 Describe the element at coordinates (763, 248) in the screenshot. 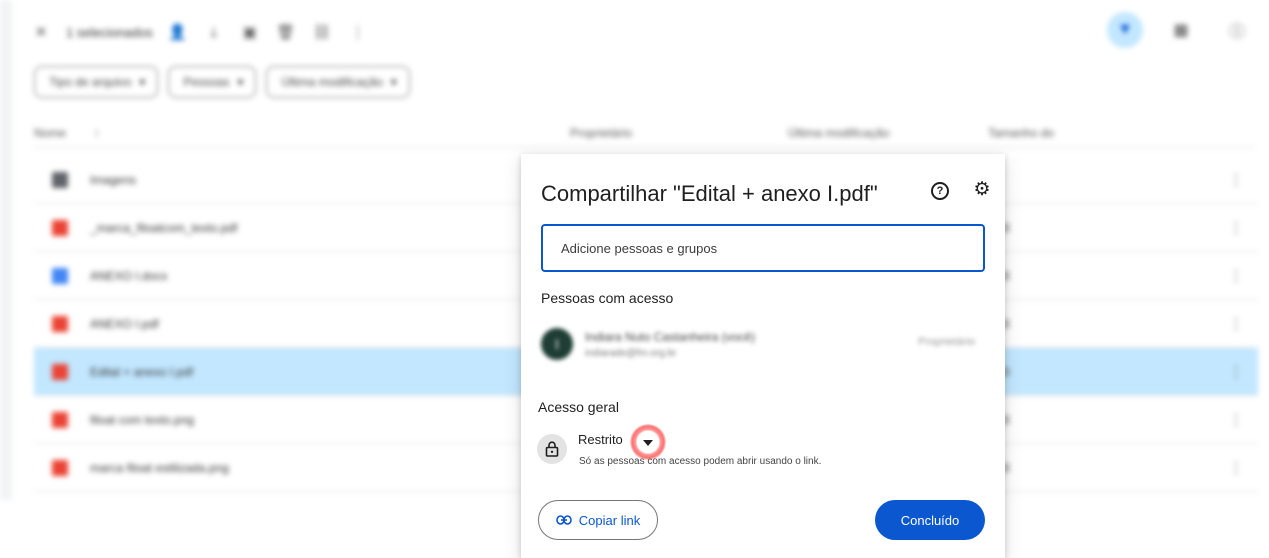

I see `add-people-input` at that location.